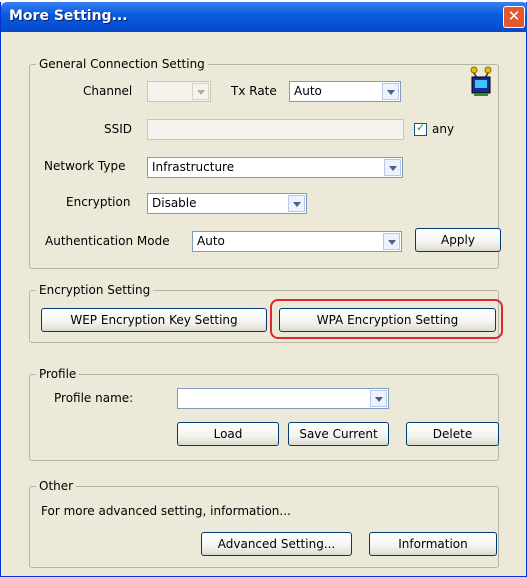 The height and width of the screenshot is (577, 527). I want to click on encryption-label: Encryption, so click(98, 202).